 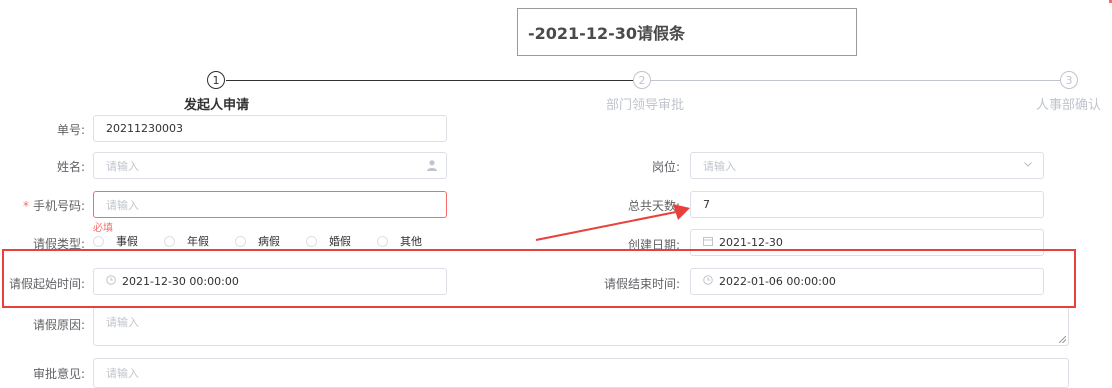 I want to click on step-1-circle: 1, so click(x=216, y=80).